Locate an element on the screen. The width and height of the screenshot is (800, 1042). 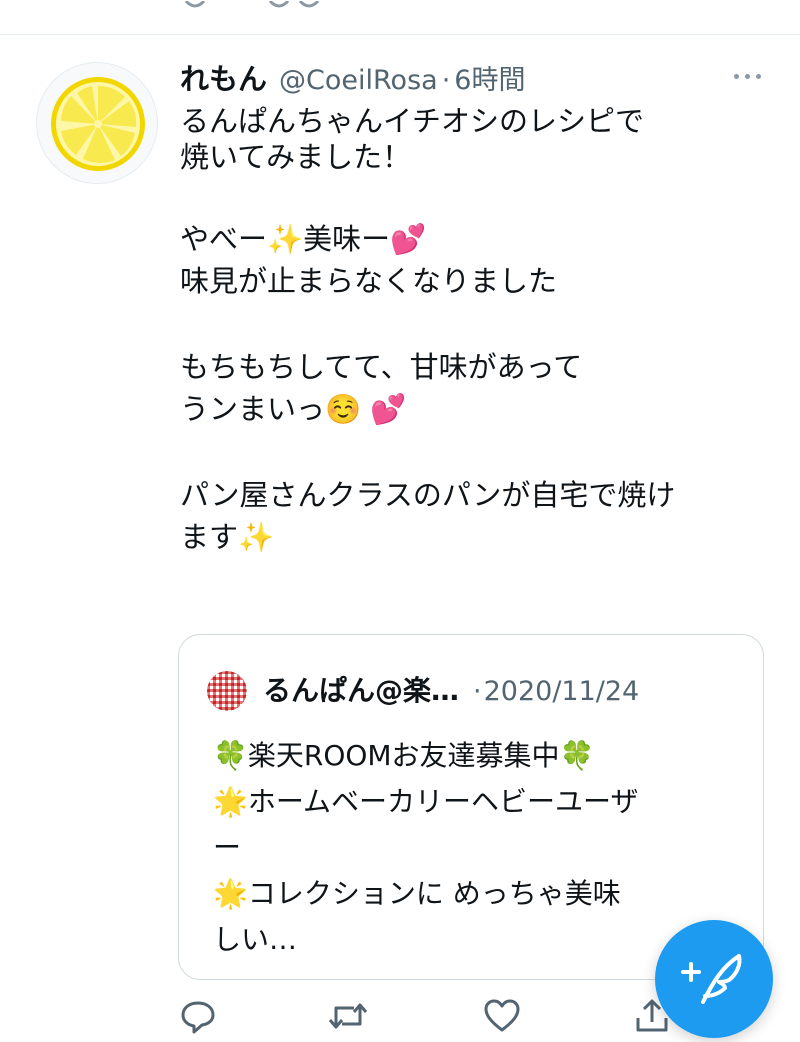
quoted-line: 🌟コレクションに めっちゃ美味 is located at coordinates (417, 893).